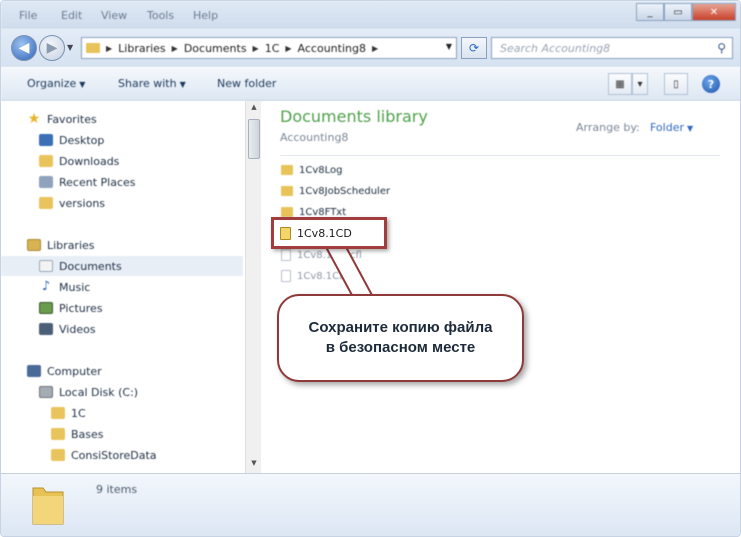 The height and width of the screenshot is (537, 741). Describe the element at coordinates (205, 15) in the screenshot. I see `menu-help: Help` at that location.